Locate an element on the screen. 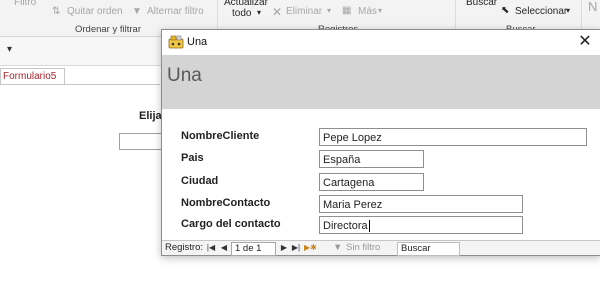  remove-sort-button: Quitar orden is located at coordinates (95, 11).